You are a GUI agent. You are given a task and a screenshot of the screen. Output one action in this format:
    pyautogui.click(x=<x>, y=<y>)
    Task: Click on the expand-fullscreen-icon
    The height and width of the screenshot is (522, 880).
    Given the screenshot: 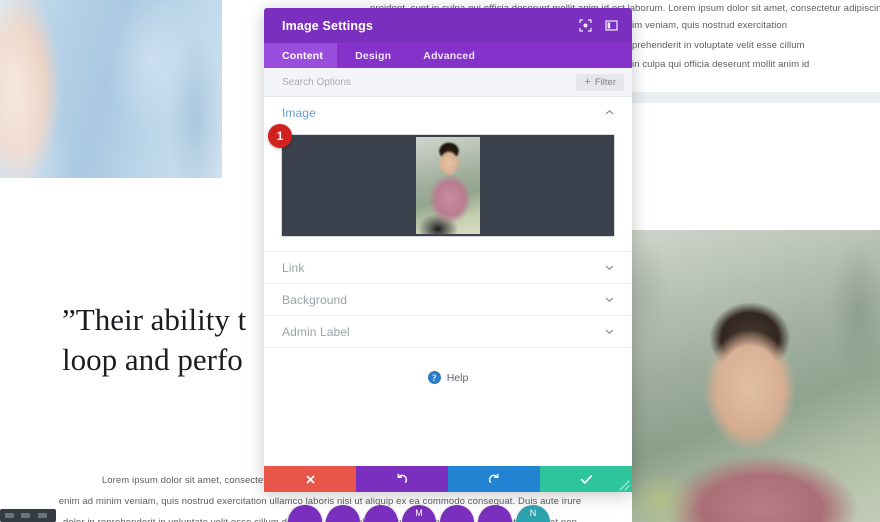 What is the action you would take?
    pyautogui.click(x=585, y=25)
    